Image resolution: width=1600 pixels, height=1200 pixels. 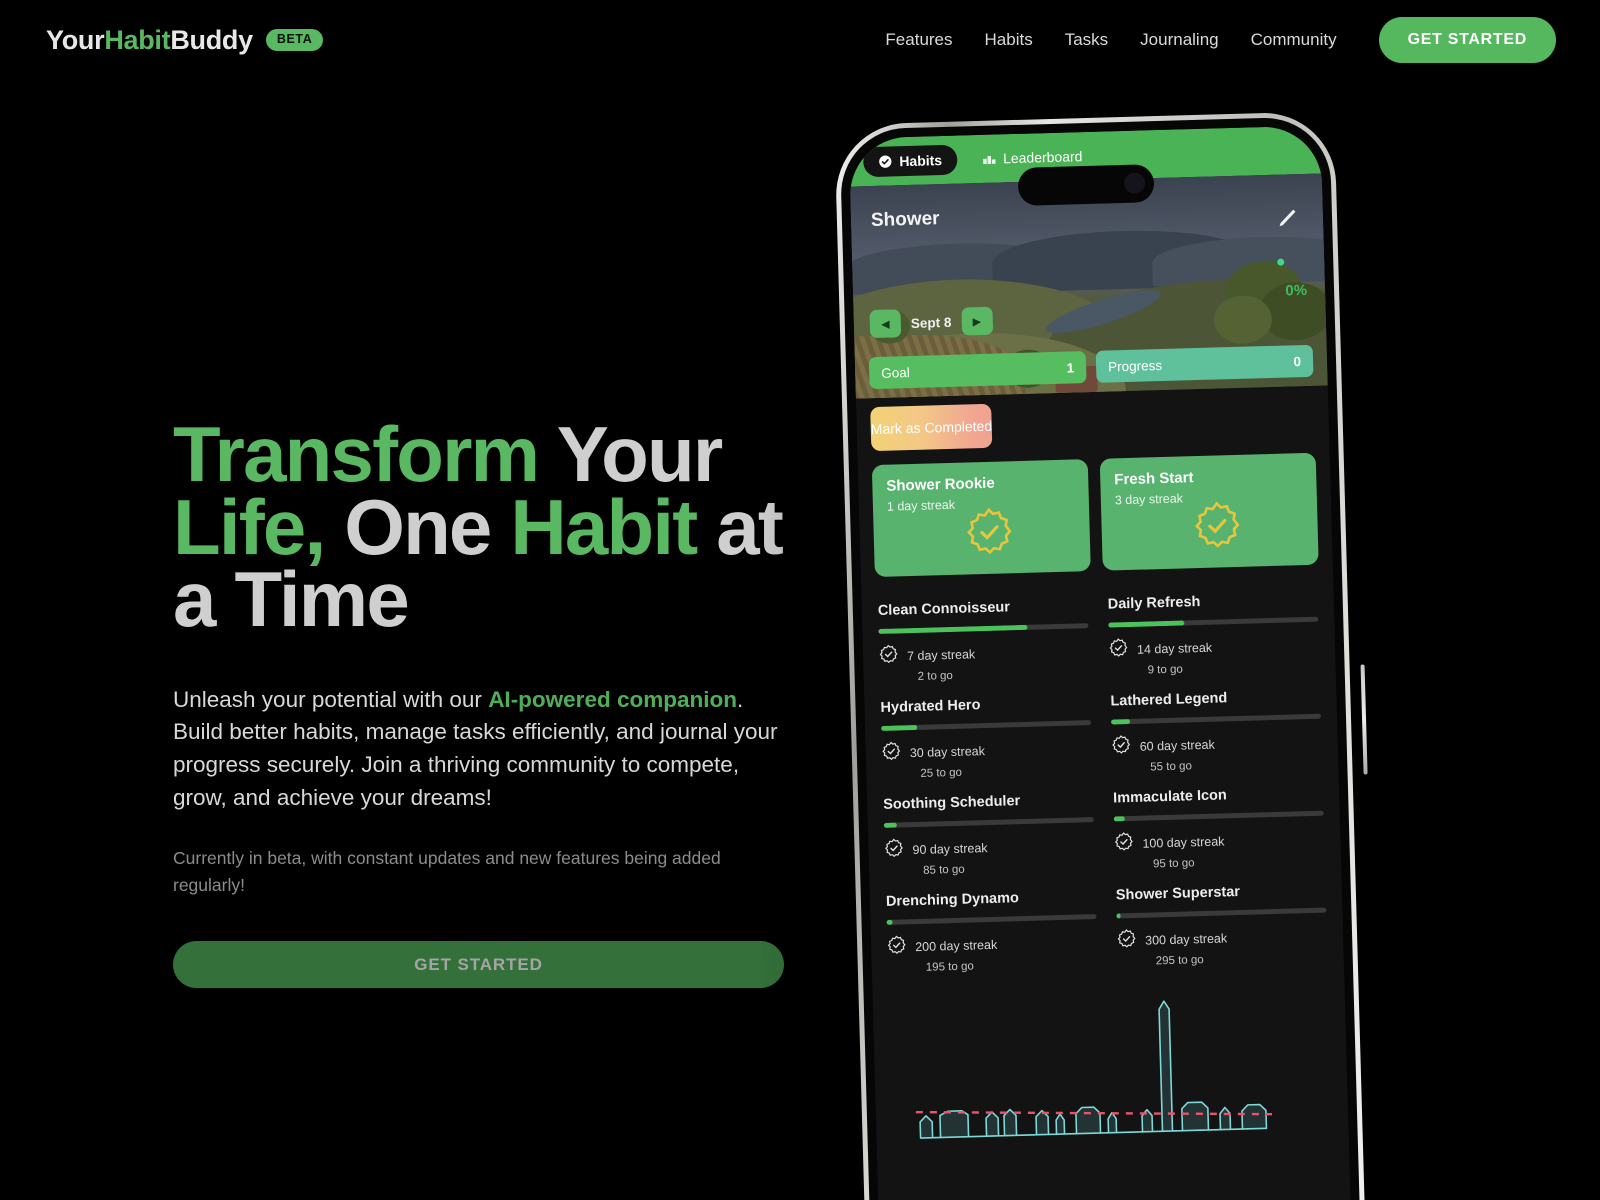 I want to click on achievement-item: Hydrated Hero 30 day streak 25 to go, so click(x=986, y=737).